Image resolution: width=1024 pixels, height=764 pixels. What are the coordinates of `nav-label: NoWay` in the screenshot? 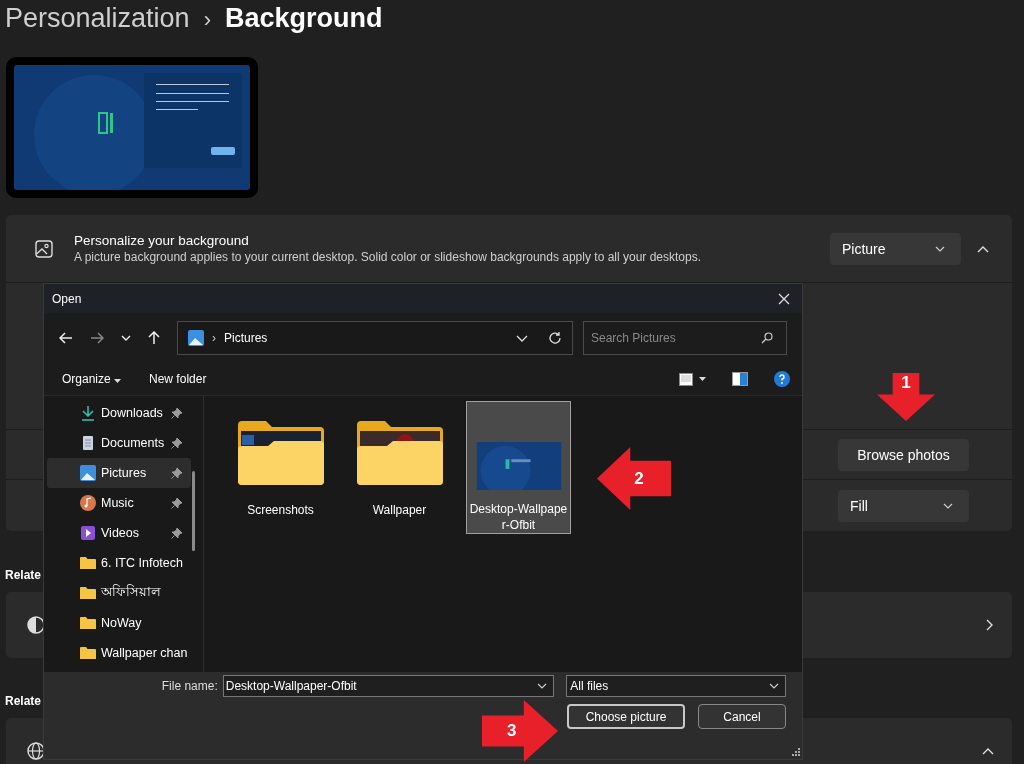 It's located at (122, 623).